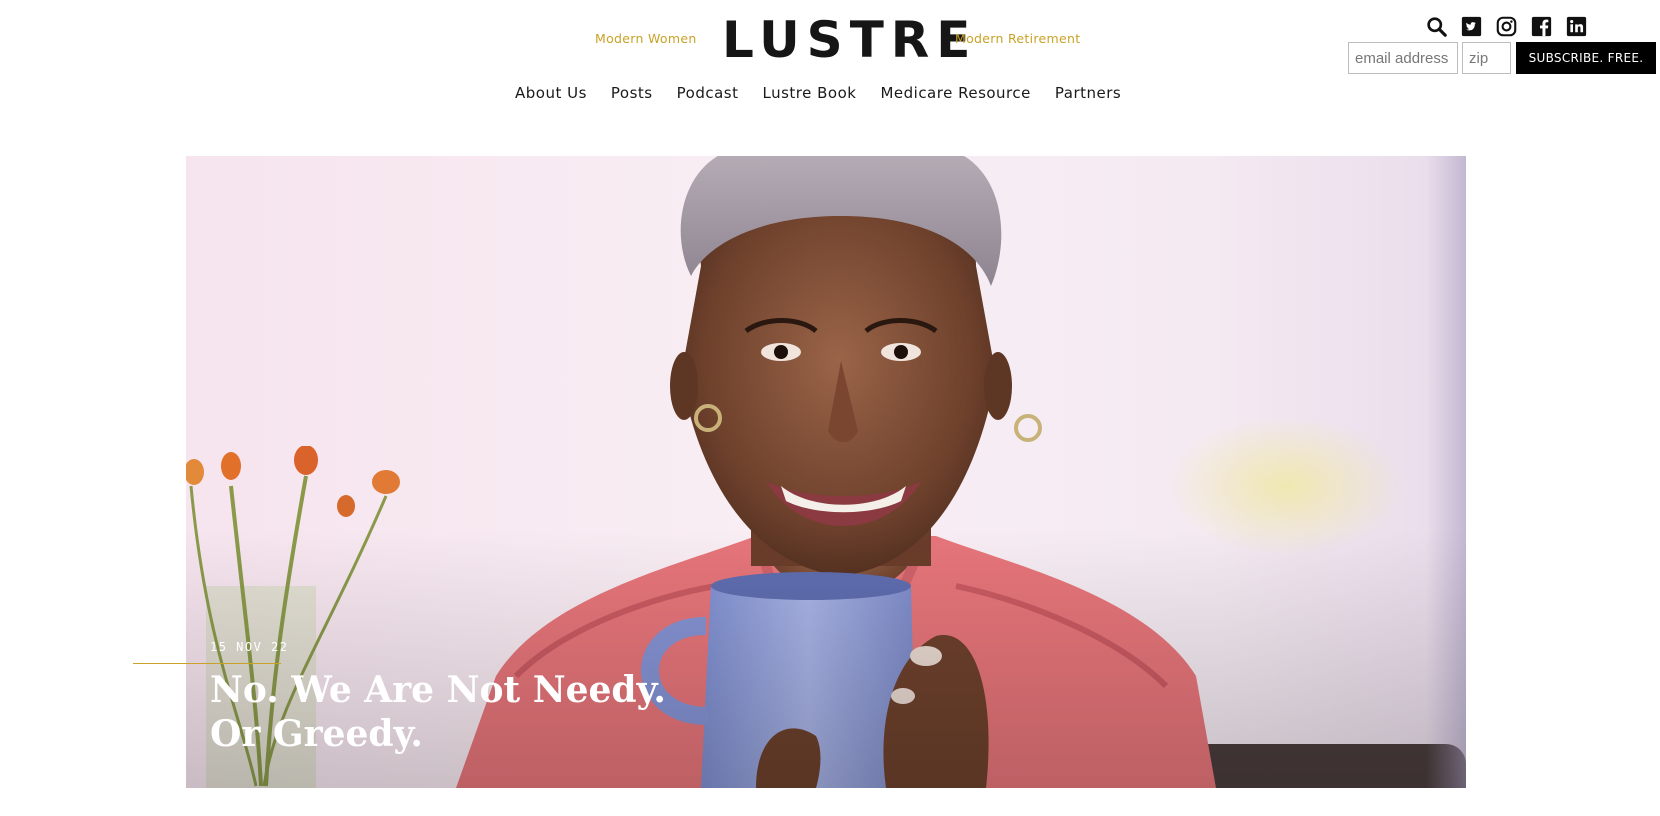 This screenshot has height=816, width=1660. I want to click on twitter-icon, so click(1471, 26).